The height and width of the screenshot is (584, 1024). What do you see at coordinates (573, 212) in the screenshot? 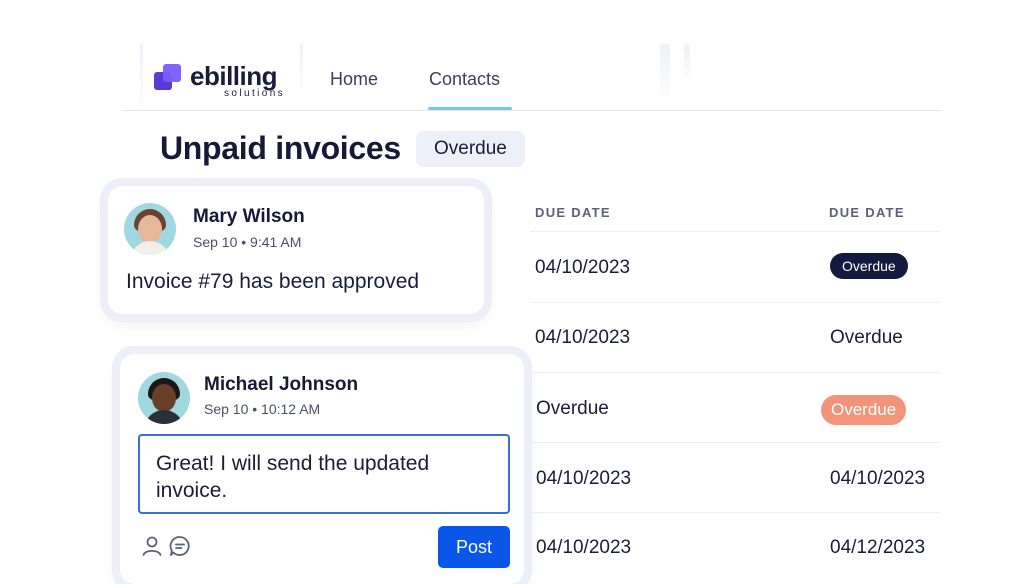
I see `column-header-due-date: DUE DATE` at bounding box center [573, 212].